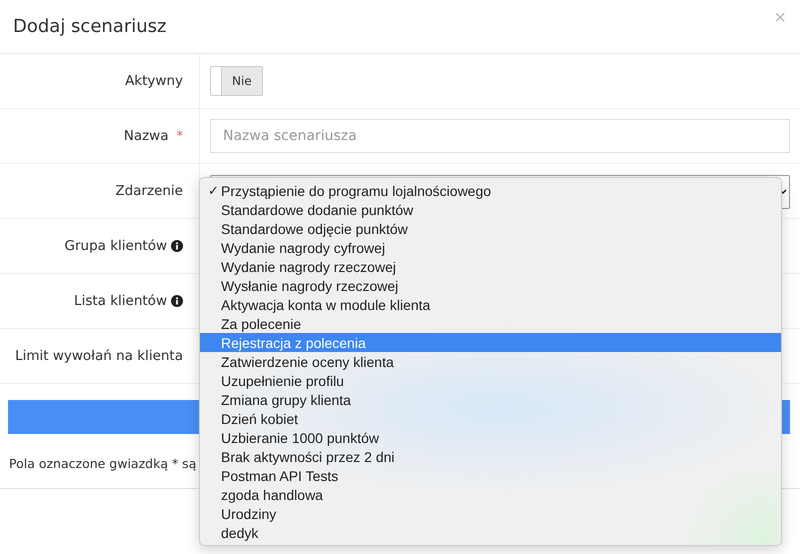 The width and height of the screenshot is (800, 554). What do you see at coordinates (490, 247) in the screenshot?
I see `dropdown-option: Wydanie nagrody cyfrowej` at bounding box center [490, 247].